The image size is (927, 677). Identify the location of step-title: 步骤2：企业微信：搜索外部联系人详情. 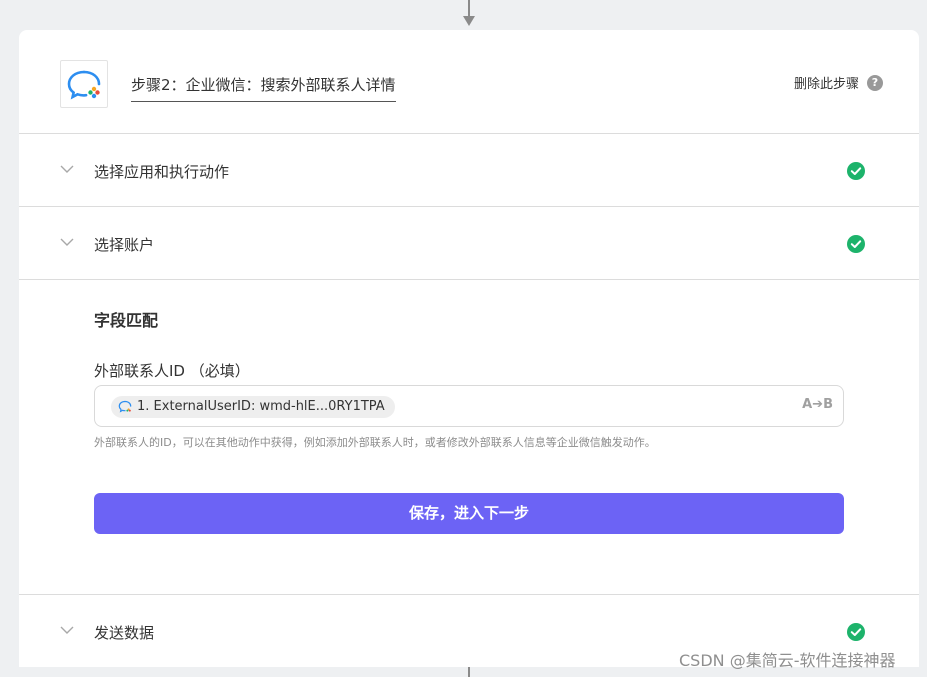
(263, 88).